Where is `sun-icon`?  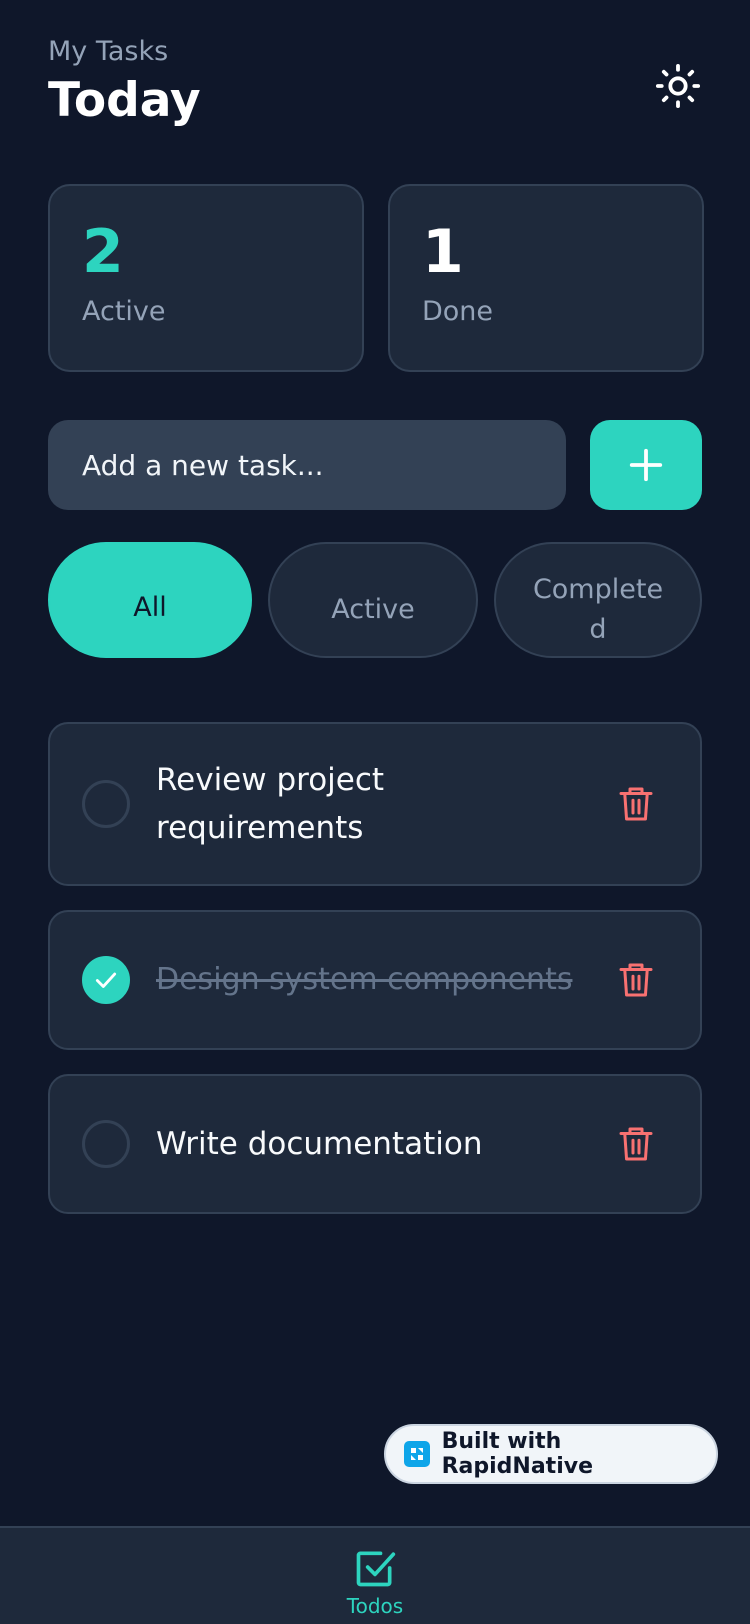
sun-icon is located at coordinates (678, 86).